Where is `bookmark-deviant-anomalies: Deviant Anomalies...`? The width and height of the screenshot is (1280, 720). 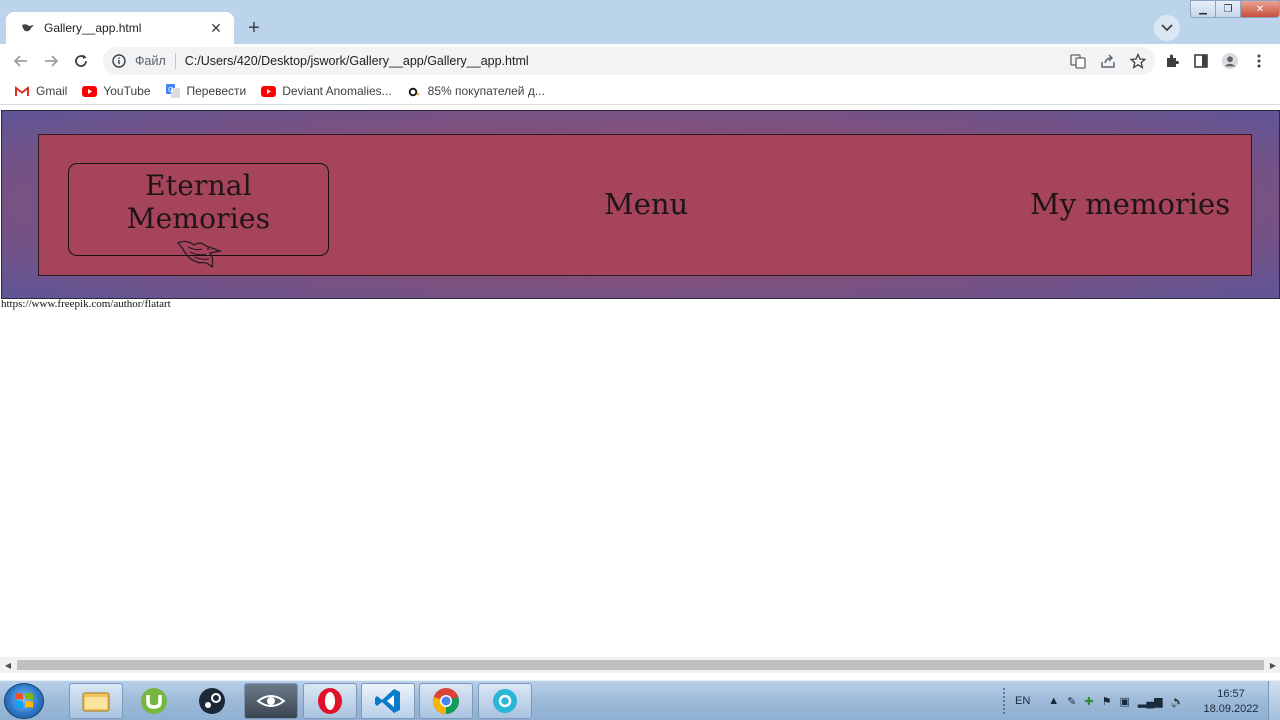 bookmark-deviant-anomalies: Deviant Anomalies... is located at coordinates (326, 91).